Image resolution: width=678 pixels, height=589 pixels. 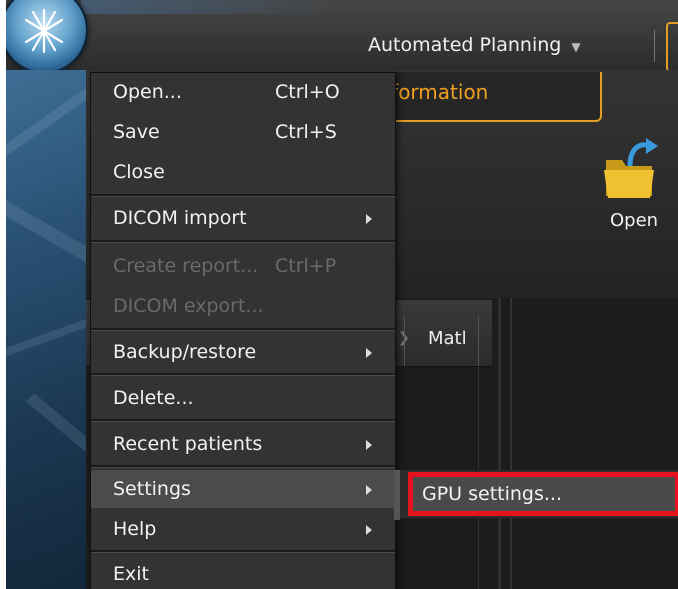 I want to click on menu-item-label: Help, so click(x=135, y=529).